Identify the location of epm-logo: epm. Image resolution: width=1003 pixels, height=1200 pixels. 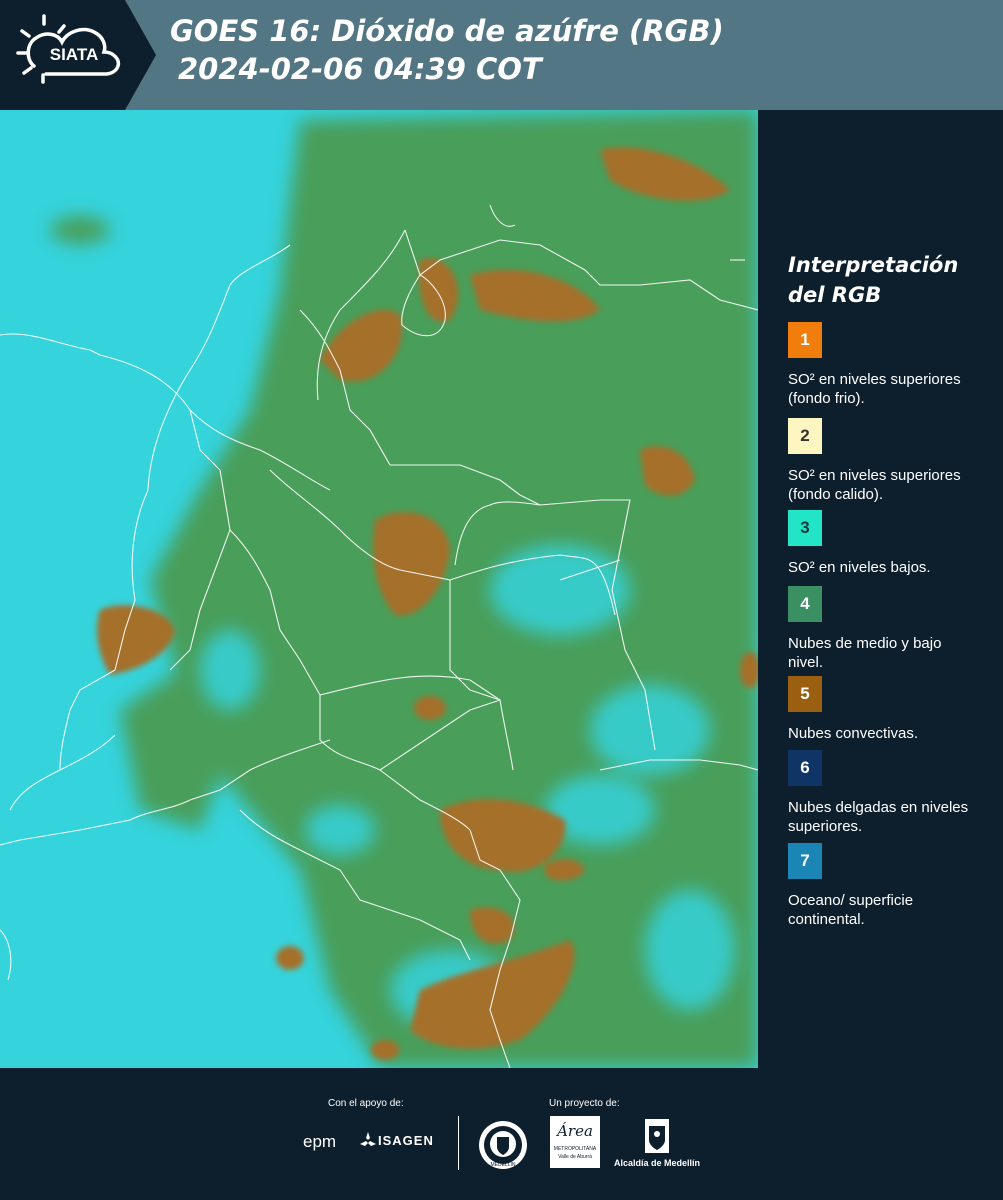
(320, 1141).